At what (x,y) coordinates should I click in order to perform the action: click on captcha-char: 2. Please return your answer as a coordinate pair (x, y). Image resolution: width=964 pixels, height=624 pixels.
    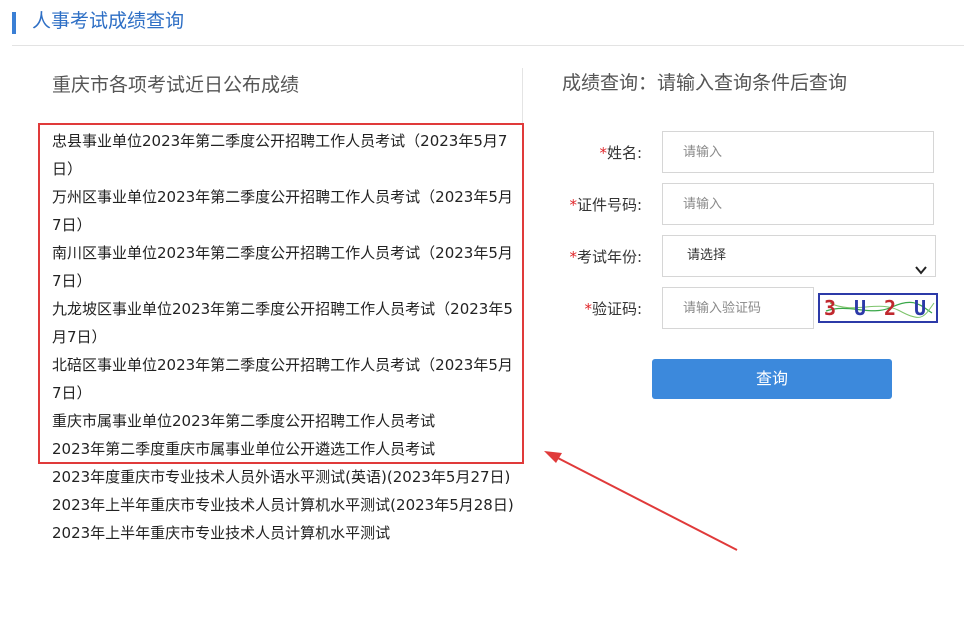
    Looking at the image, I should click on (890, 308).